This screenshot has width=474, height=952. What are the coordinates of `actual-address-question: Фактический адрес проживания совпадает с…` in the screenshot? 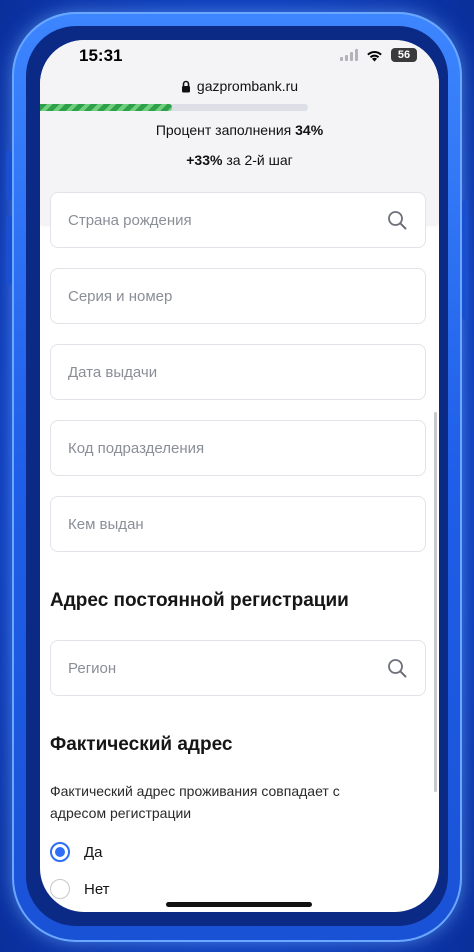 It's located at (195, 802).